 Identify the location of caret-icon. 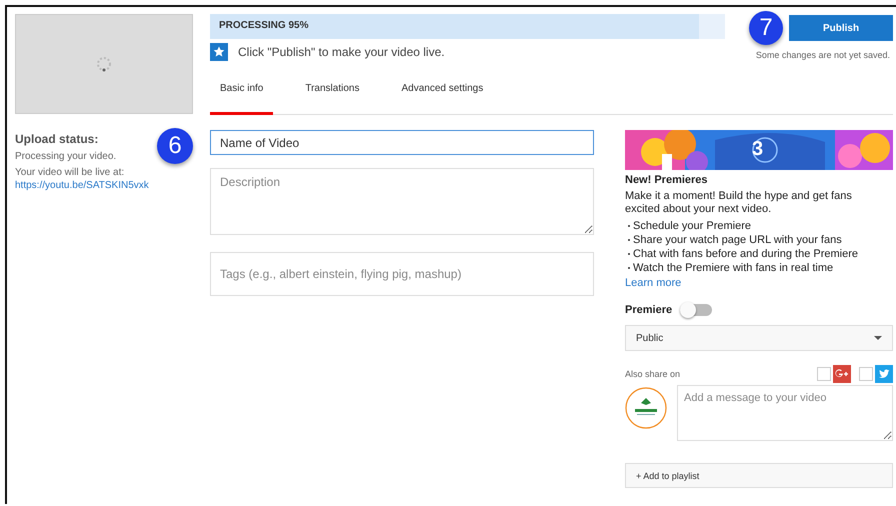
(878, 338).